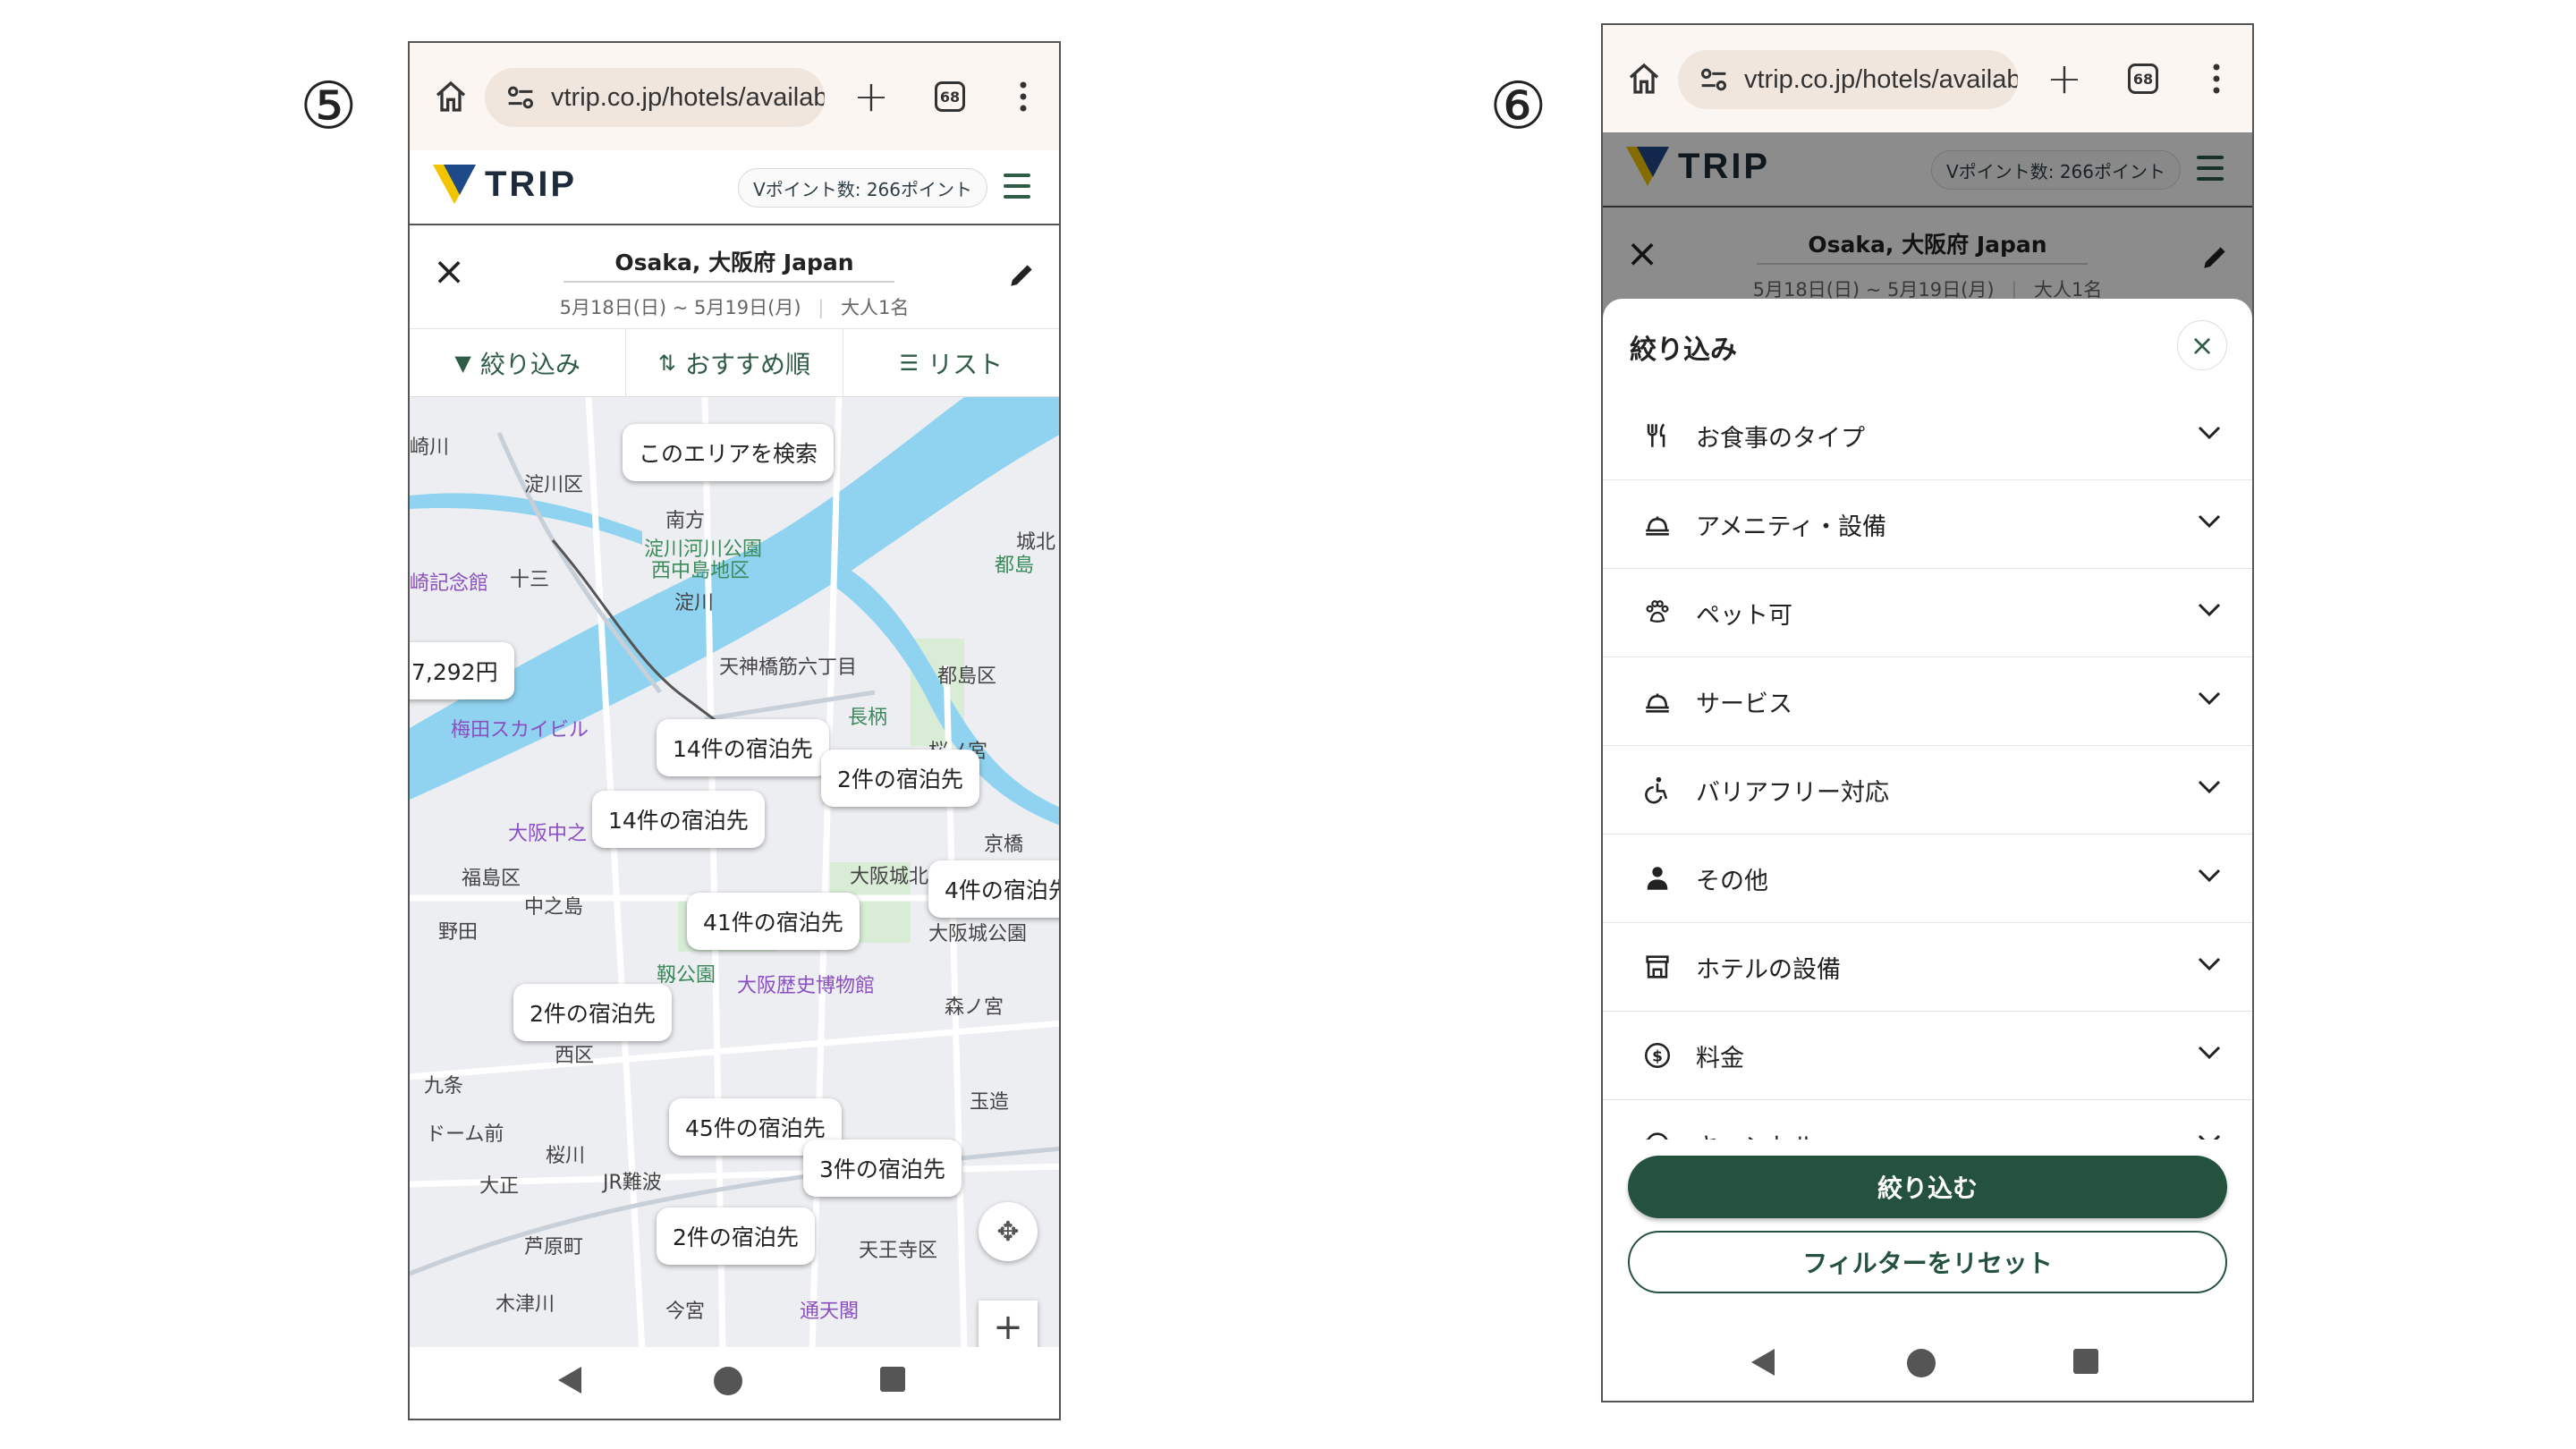 The image size is (2576, 1449). Describe the element at coordinates (2202, 345) in the screenshot. I see `close-icon: ×` at that location.